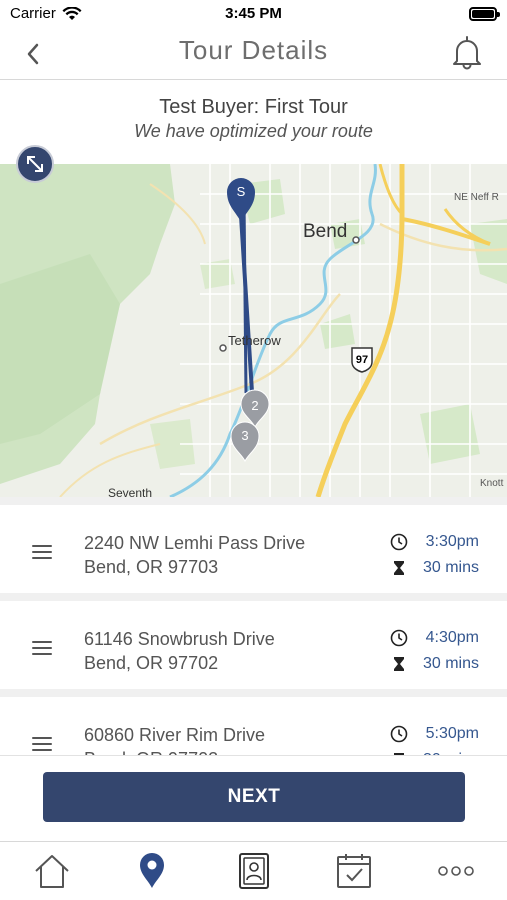  I want to click on contact-book-icon, so click(254, 871).